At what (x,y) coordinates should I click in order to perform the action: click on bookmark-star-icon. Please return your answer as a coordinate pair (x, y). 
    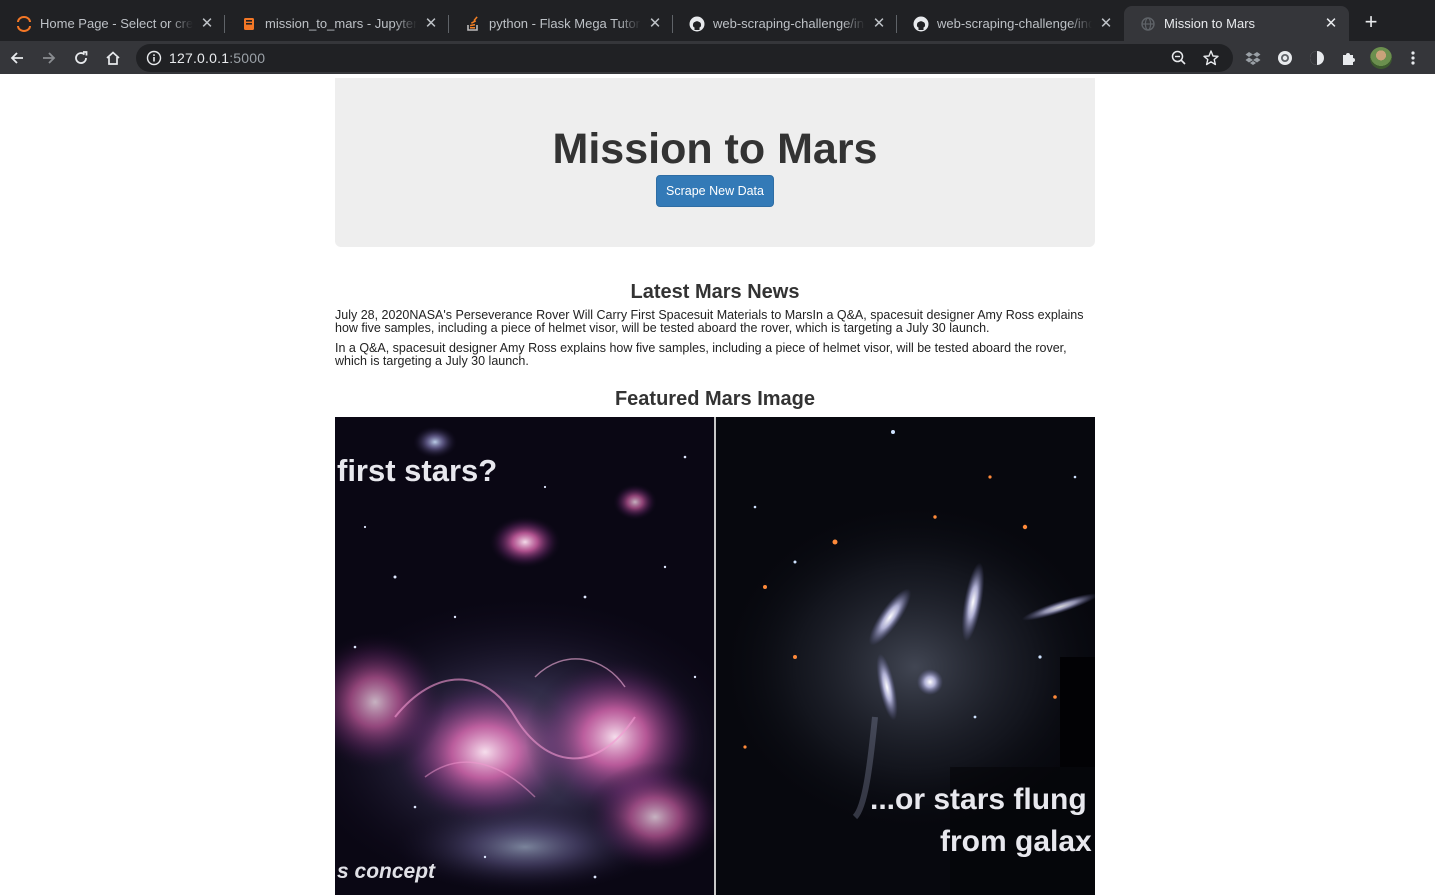
    Looking at the image, I should click on (1211, 58).